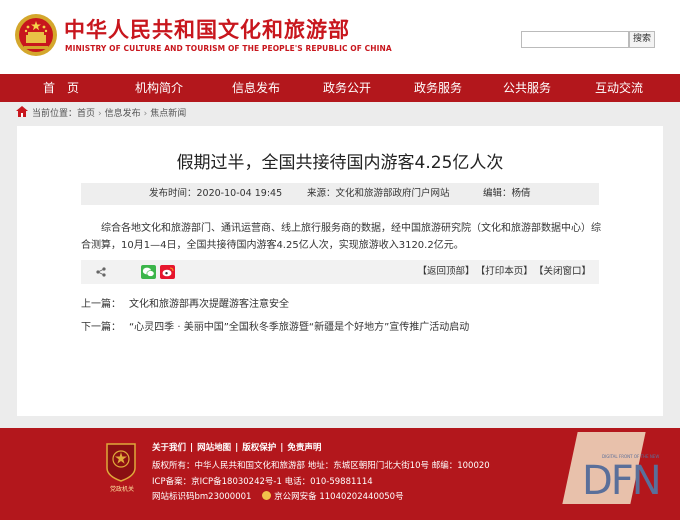  What do you see at coordinates (347, 88) in the screenshot?
I see `nav-item-gov-affairs-open: 政务公开` at bounding box center [347, 88].